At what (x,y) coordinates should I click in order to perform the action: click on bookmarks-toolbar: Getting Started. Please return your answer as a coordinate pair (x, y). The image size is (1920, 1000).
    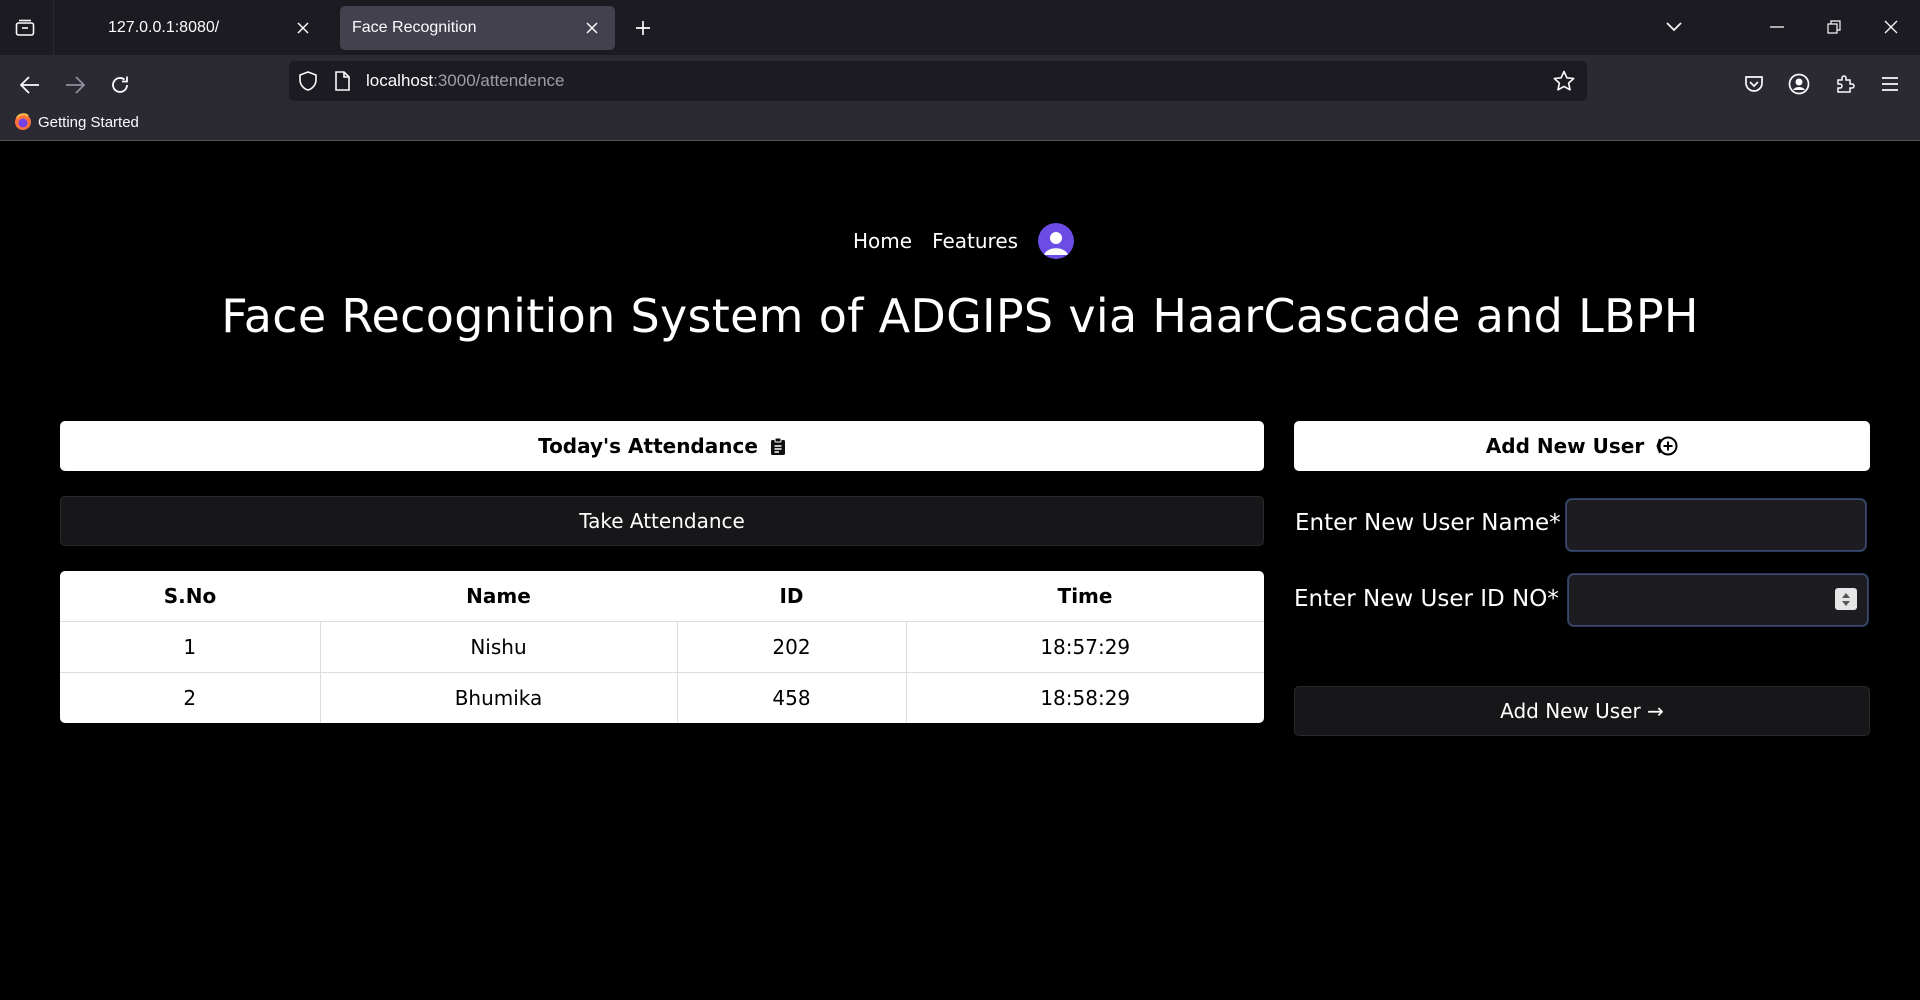
    Looking at the image, I should click on (960, 125).